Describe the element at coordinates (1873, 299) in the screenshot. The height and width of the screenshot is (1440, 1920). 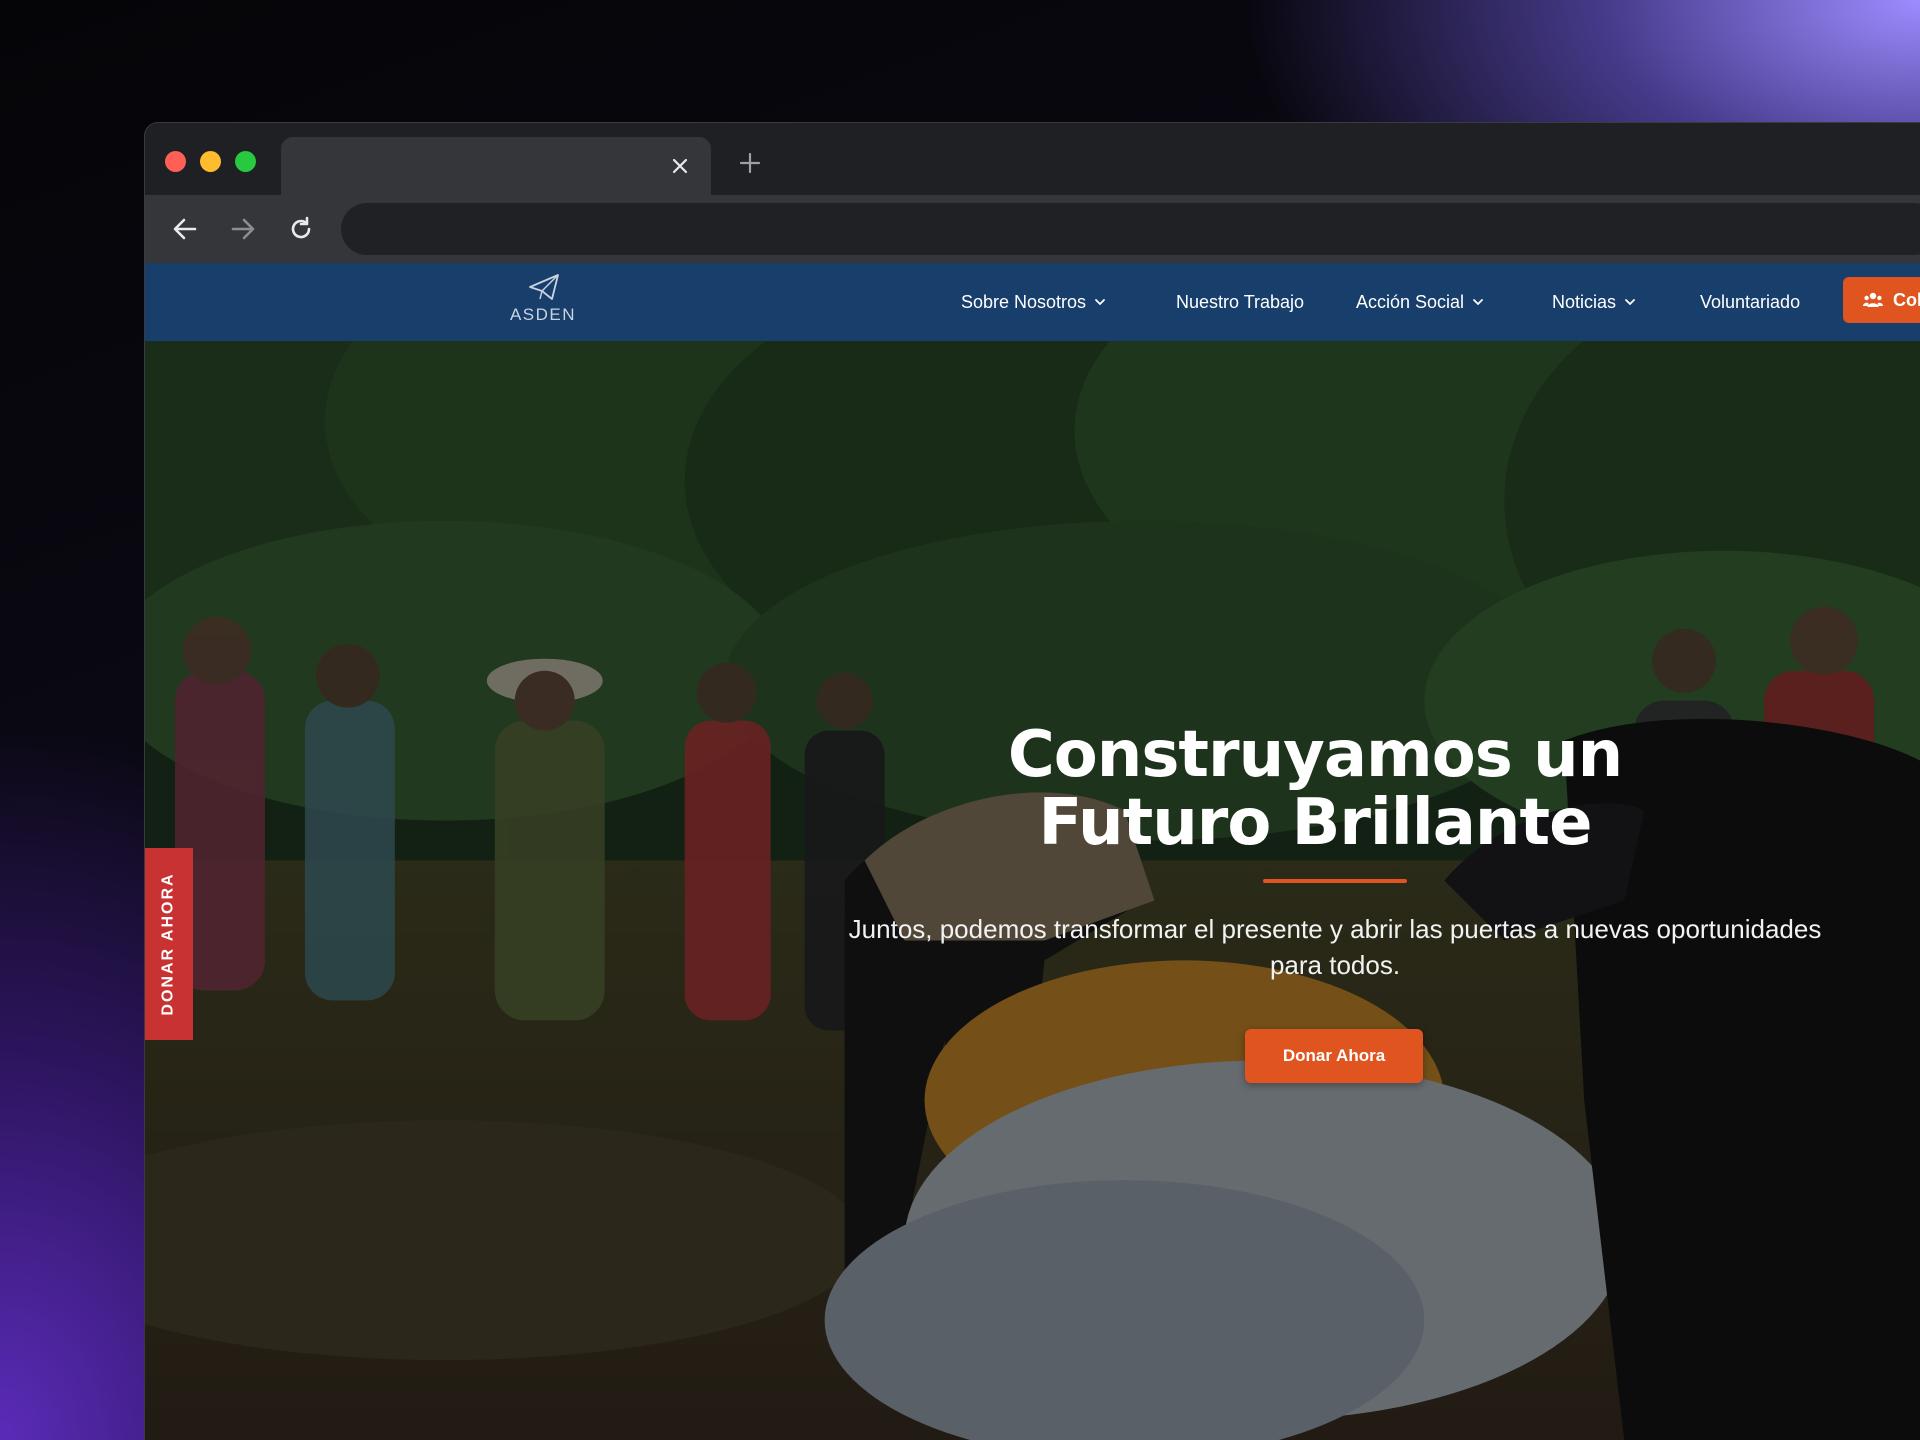
I see `users-icon` at that location.